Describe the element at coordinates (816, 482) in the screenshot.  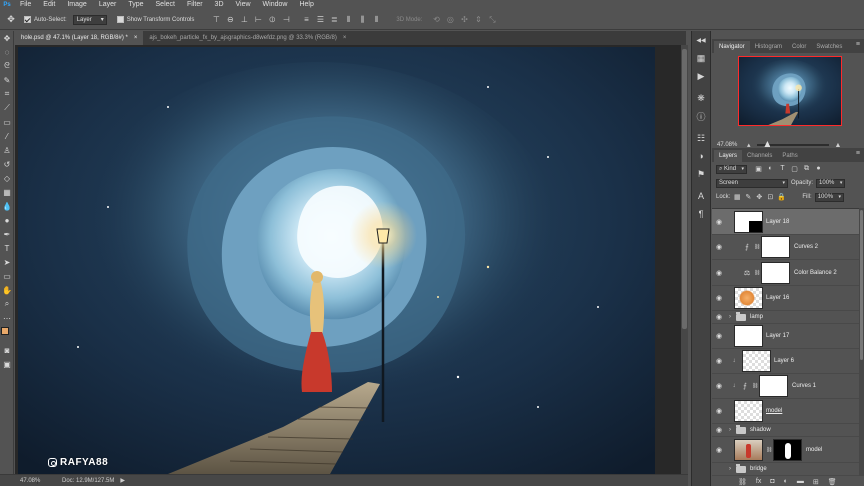
I see `new-layer-icon: ⊞` at that location.